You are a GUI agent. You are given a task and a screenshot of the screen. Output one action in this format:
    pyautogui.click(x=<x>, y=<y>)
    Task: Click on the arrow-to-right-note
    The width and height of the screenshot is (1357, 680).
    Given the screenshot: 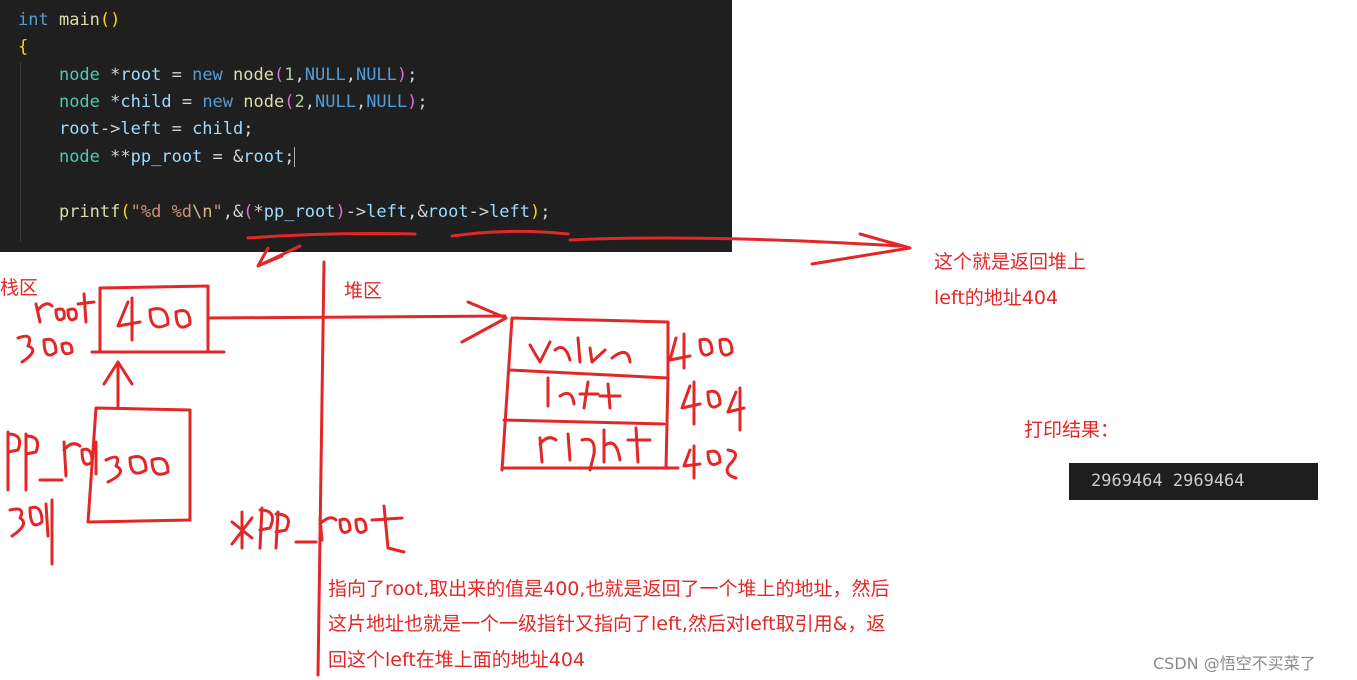 What is the action you would take?
    pyautogui.click(x=740, y=249)
    